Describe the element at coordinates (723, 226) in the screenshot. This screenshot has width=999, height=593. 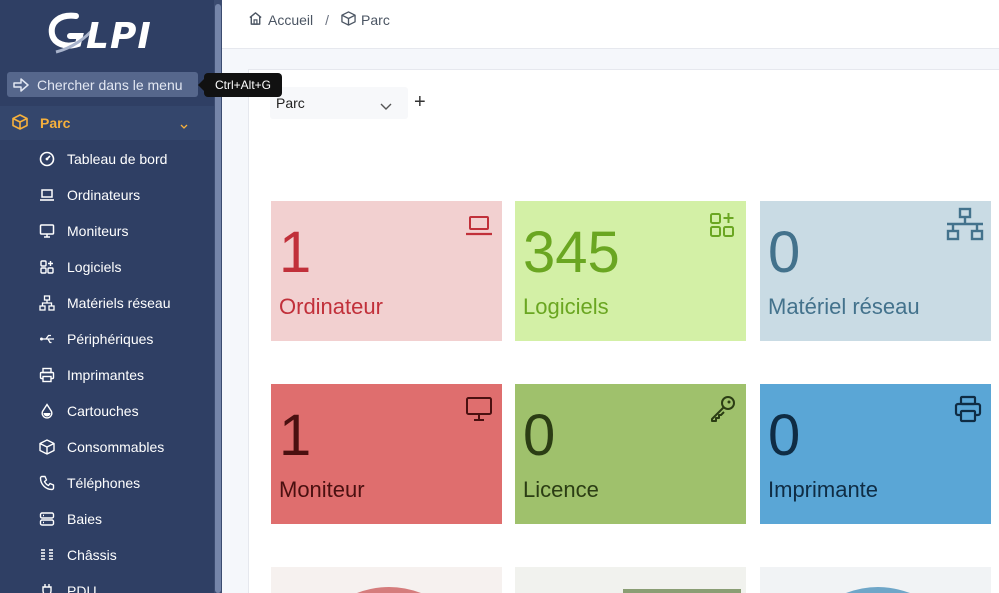
I see `apps-add-icon` at that location.